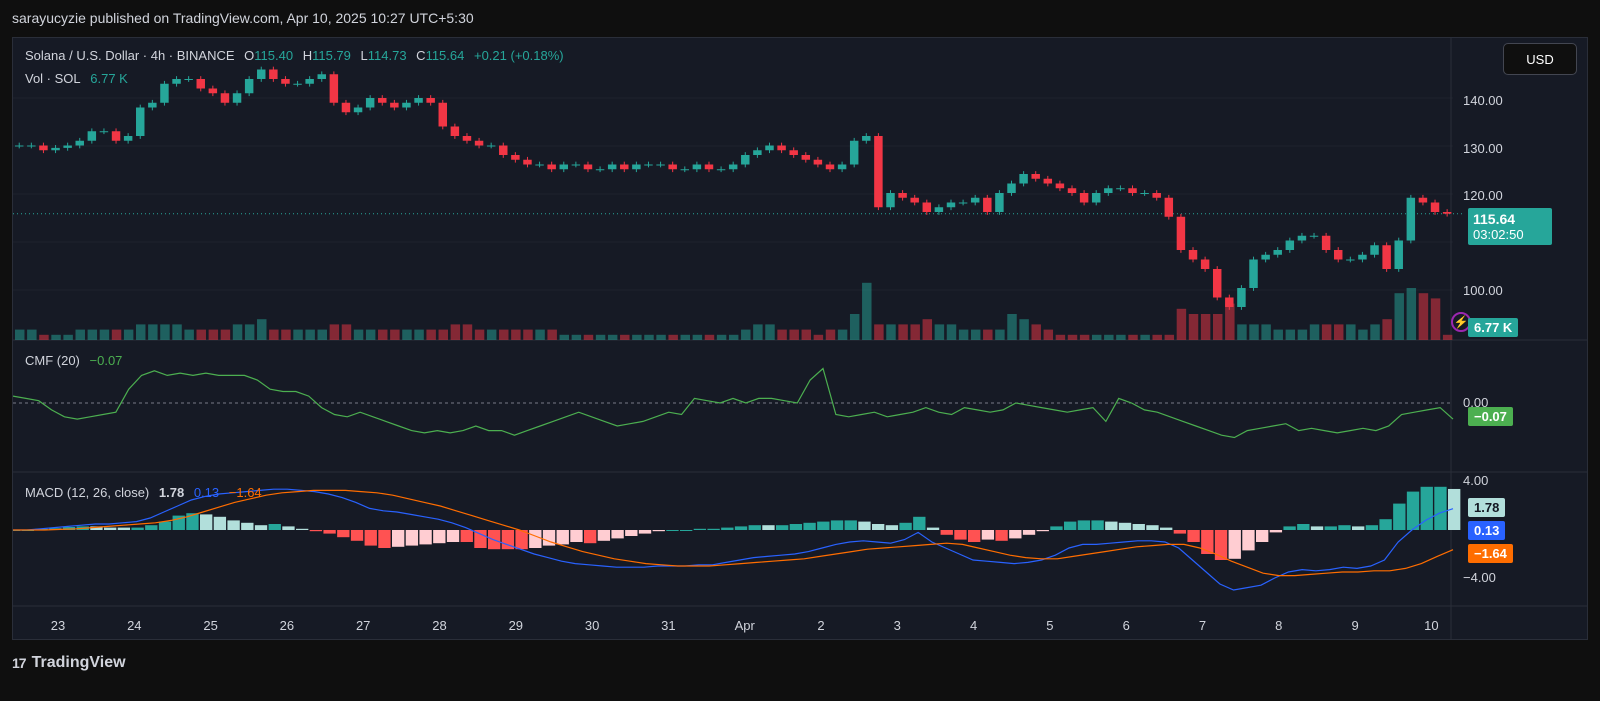 This screenshot has height=701, width=1600. Describe the element at coordinates (1540, 59) in the screenshot. I see `currency-button: USD` at that location.